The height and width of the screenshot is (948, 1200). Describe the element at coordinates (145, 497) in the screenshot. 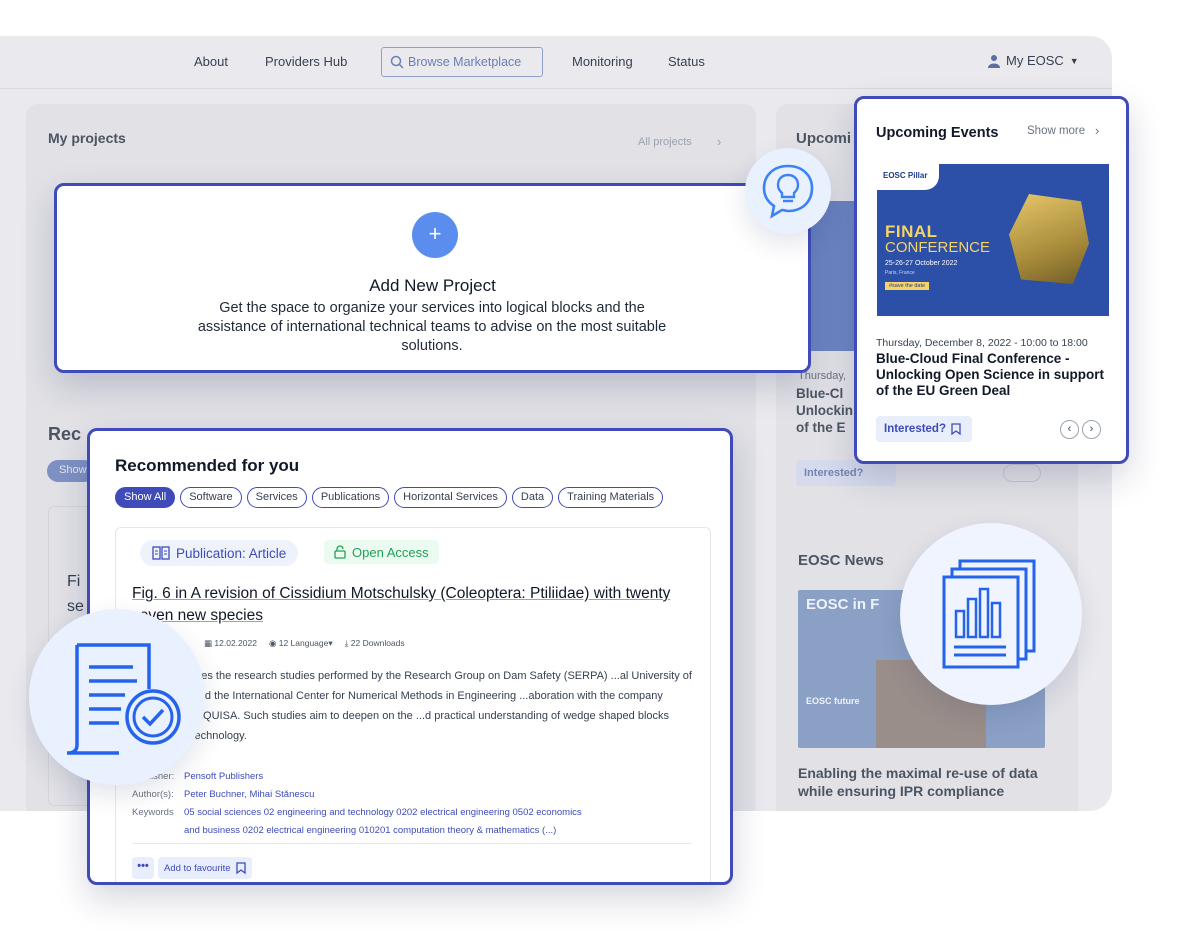

I see `filter-chip-show-all: Show All` at that location.